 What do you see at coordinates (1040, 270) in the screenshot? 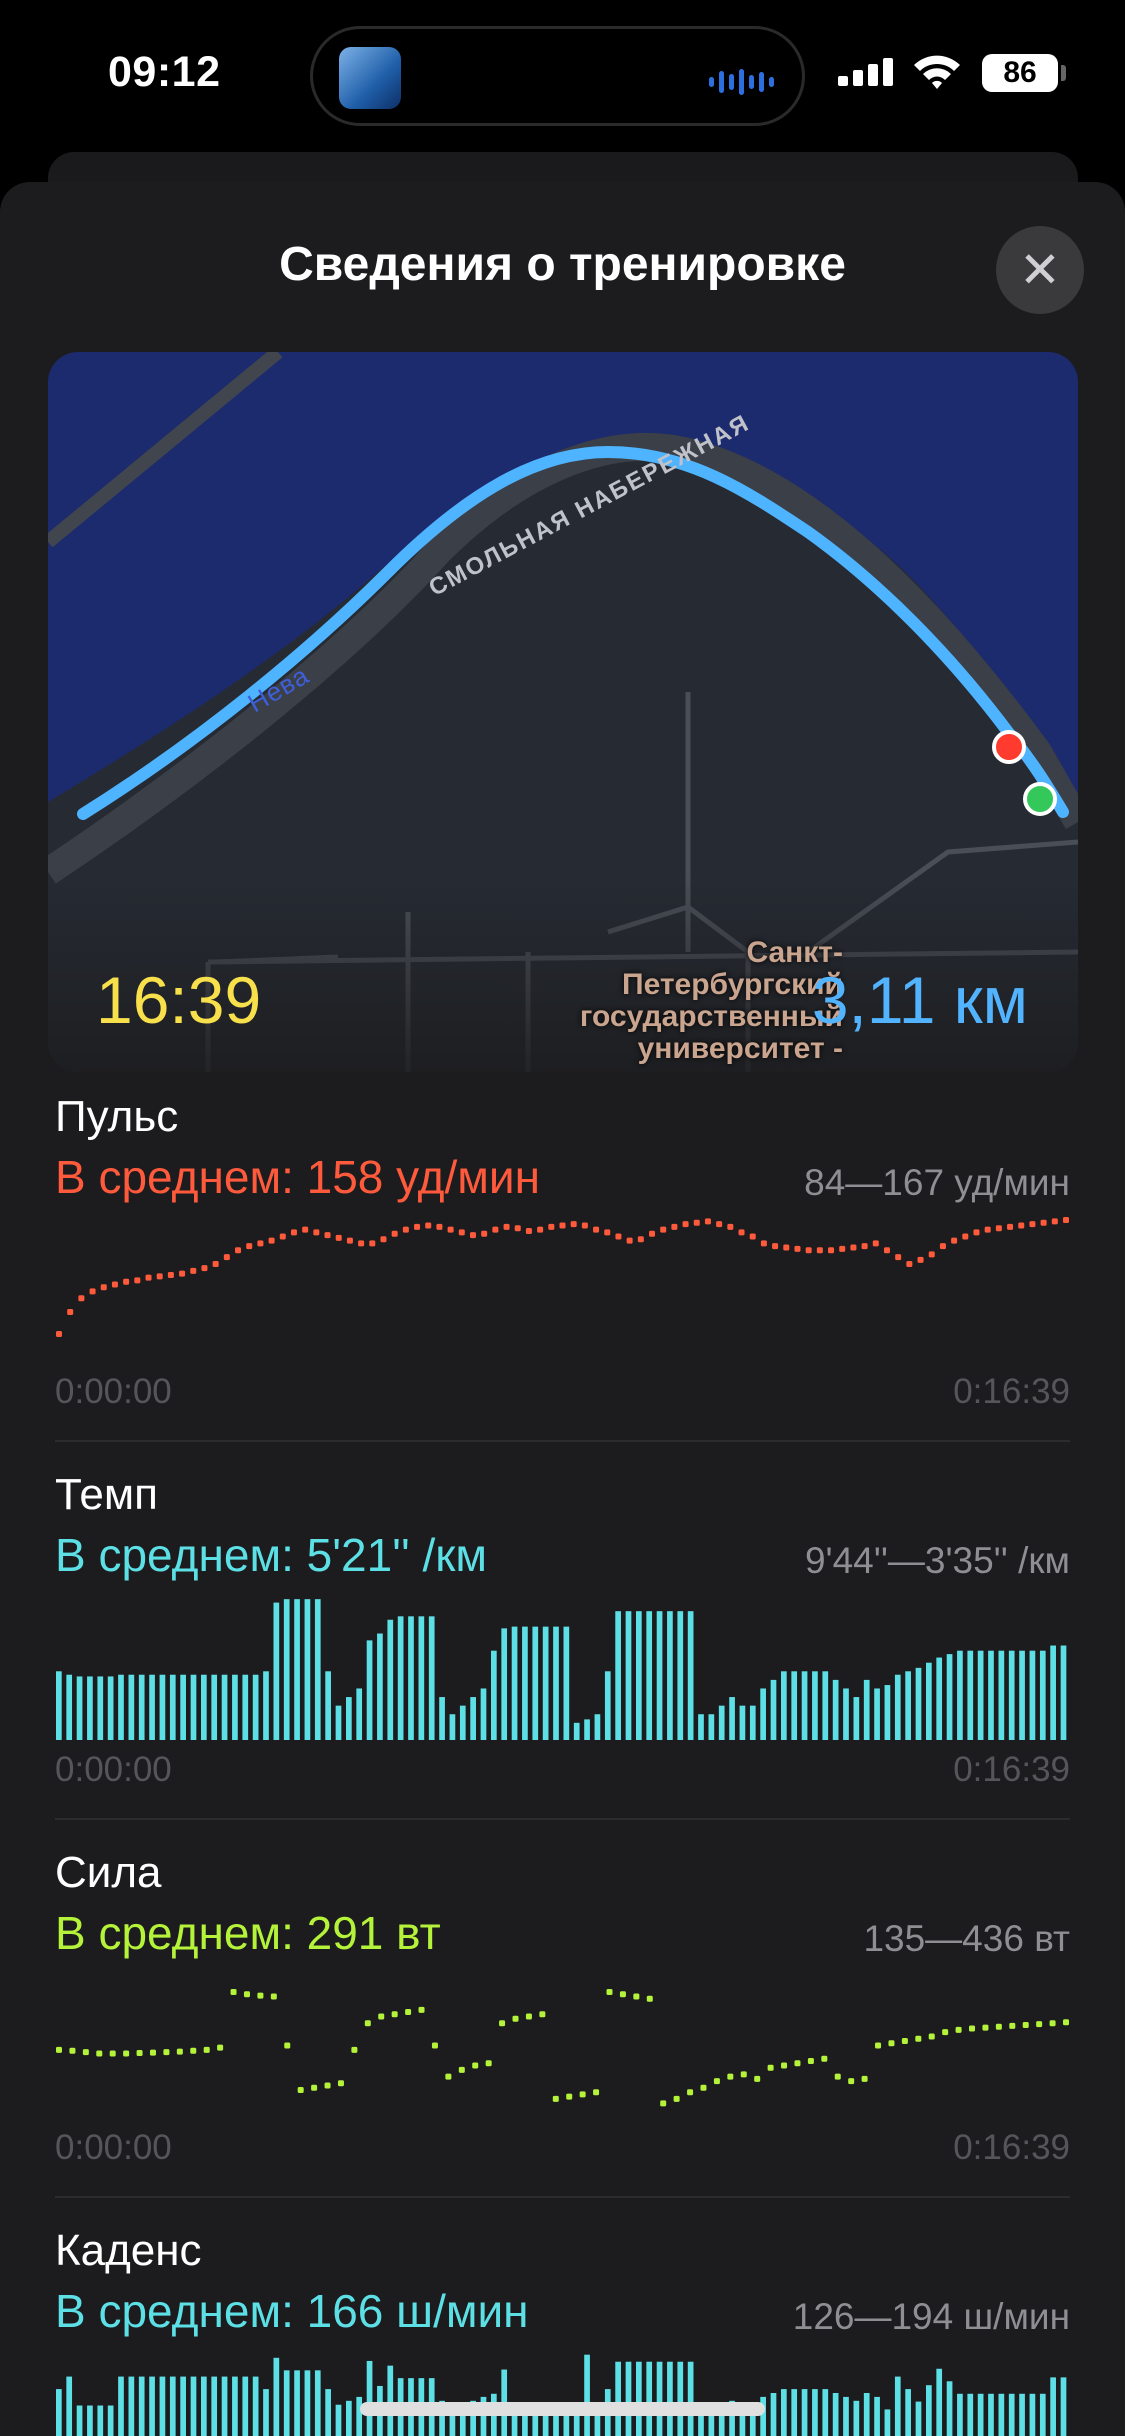
I see `close-button: ✕` at bounding box center [1040, 270].